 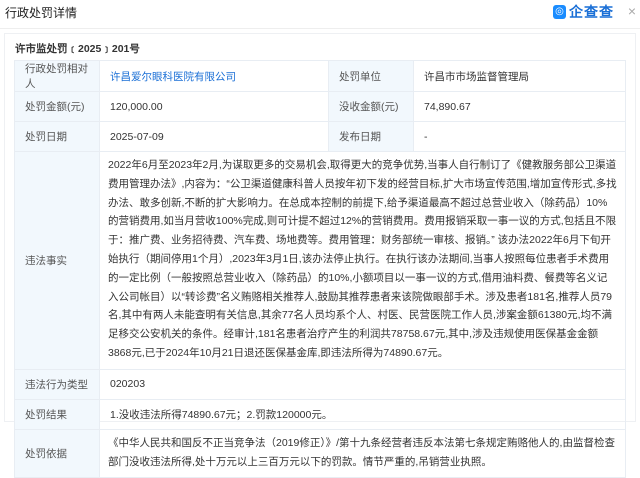 What do you see at coordinates (57, 414) in the screenshot?
I see `result-label: 处罚结果` at bounding box center [57, 414].